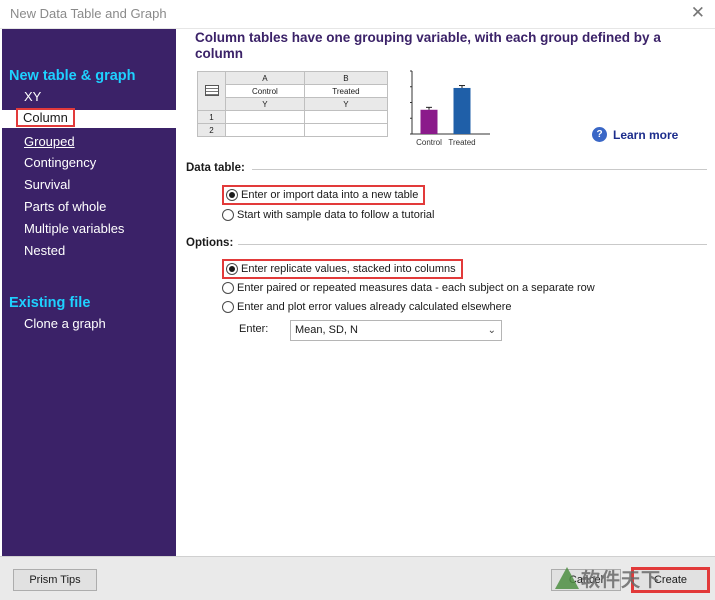  Describe the element at coordinates (357, 578) in the screenshot. I see `dialog-footer: Prism Tips Cancel Create 软件天下` at that location.